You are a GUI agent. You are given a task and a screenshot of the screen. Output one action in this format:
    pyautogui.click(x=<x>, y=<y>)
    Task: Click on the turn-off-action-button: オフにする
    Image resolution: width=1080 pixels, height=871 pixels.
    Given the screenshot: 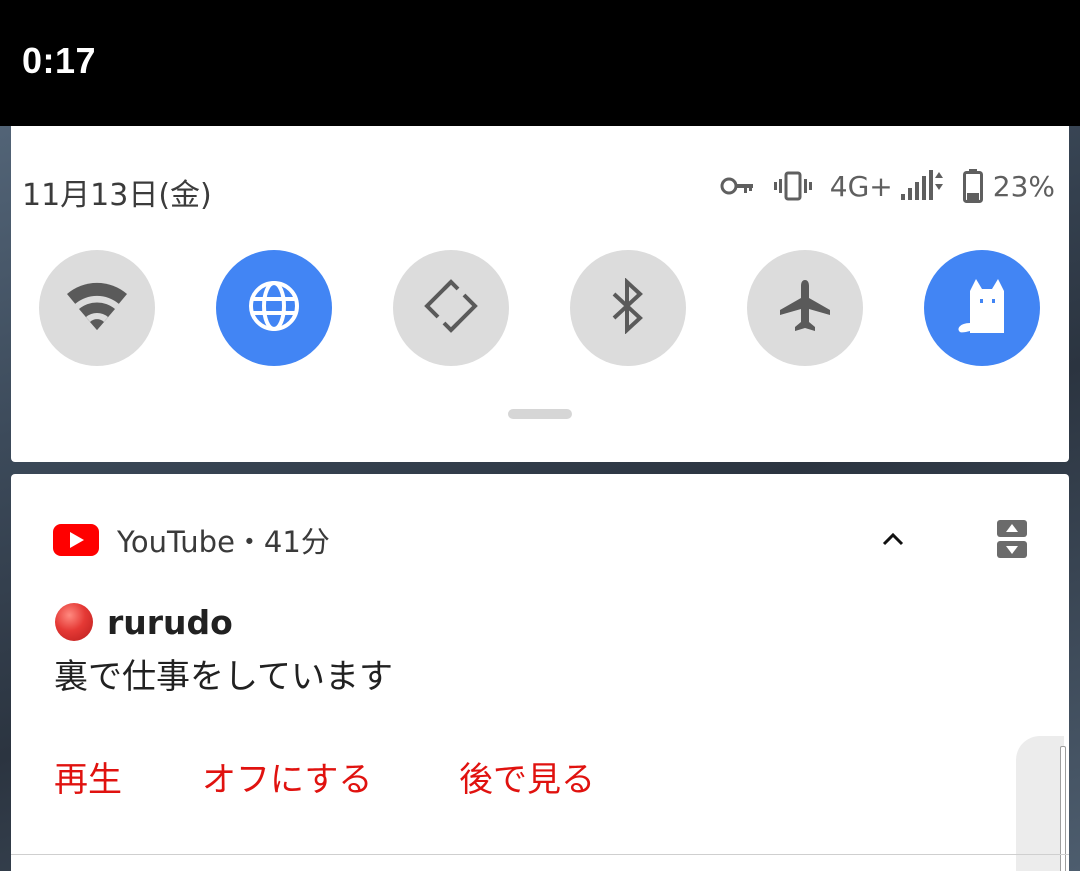 What is the action you would take?
    pyautogui.click(x=287, y=776)
    